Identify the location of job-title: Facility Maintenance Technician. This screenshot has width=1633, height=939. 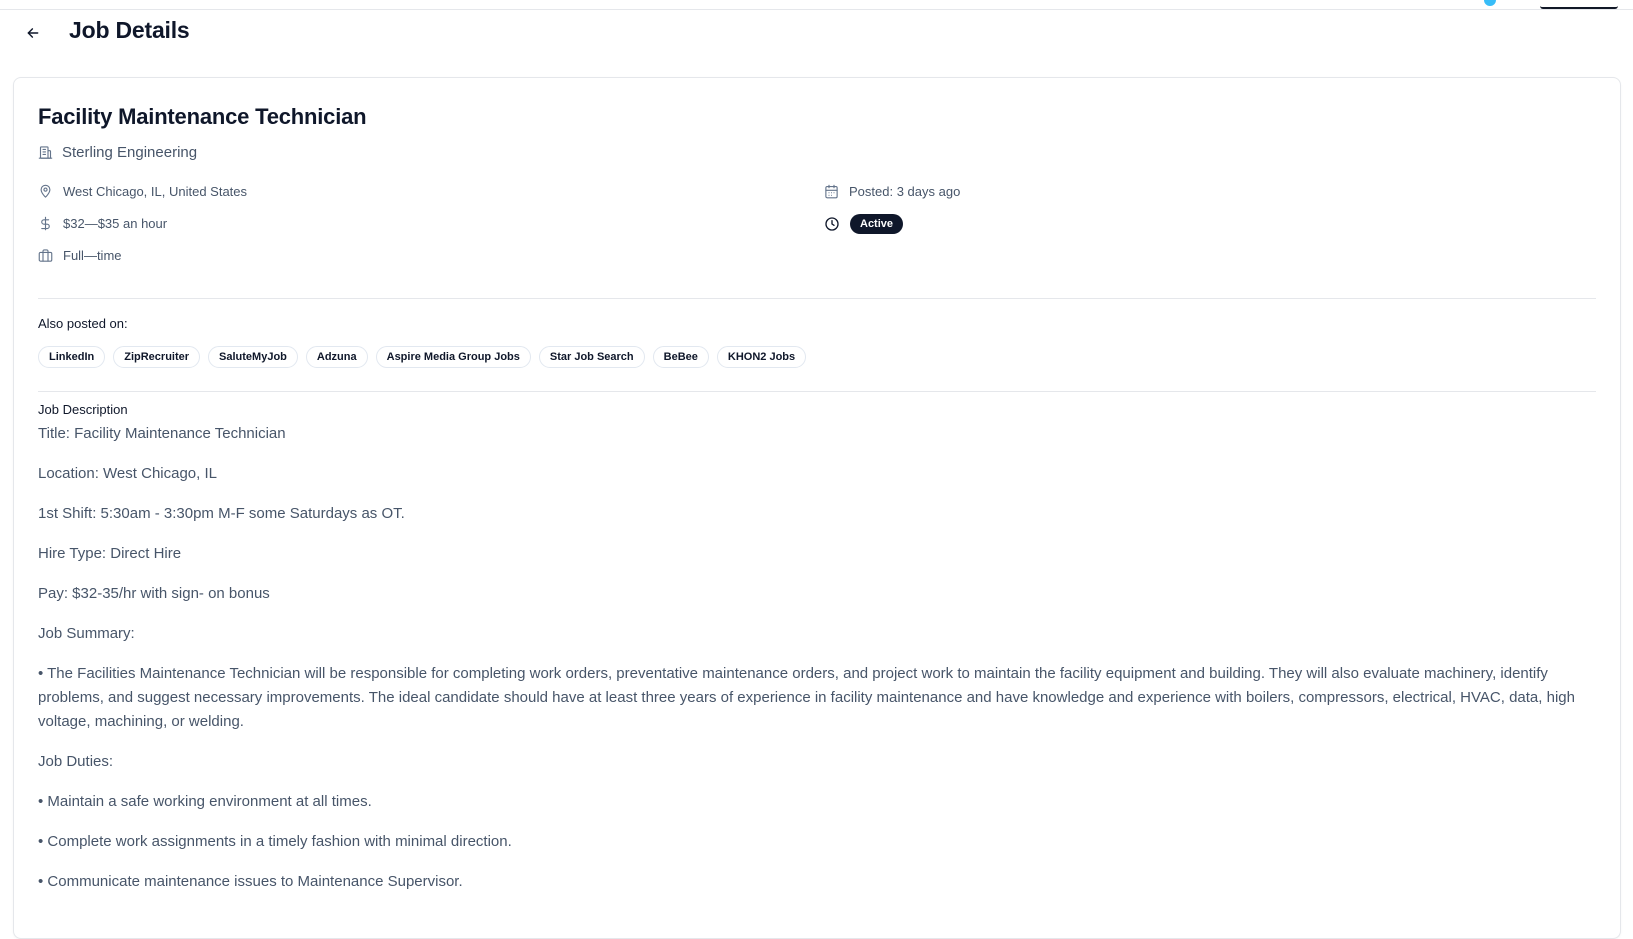
(202, 116).